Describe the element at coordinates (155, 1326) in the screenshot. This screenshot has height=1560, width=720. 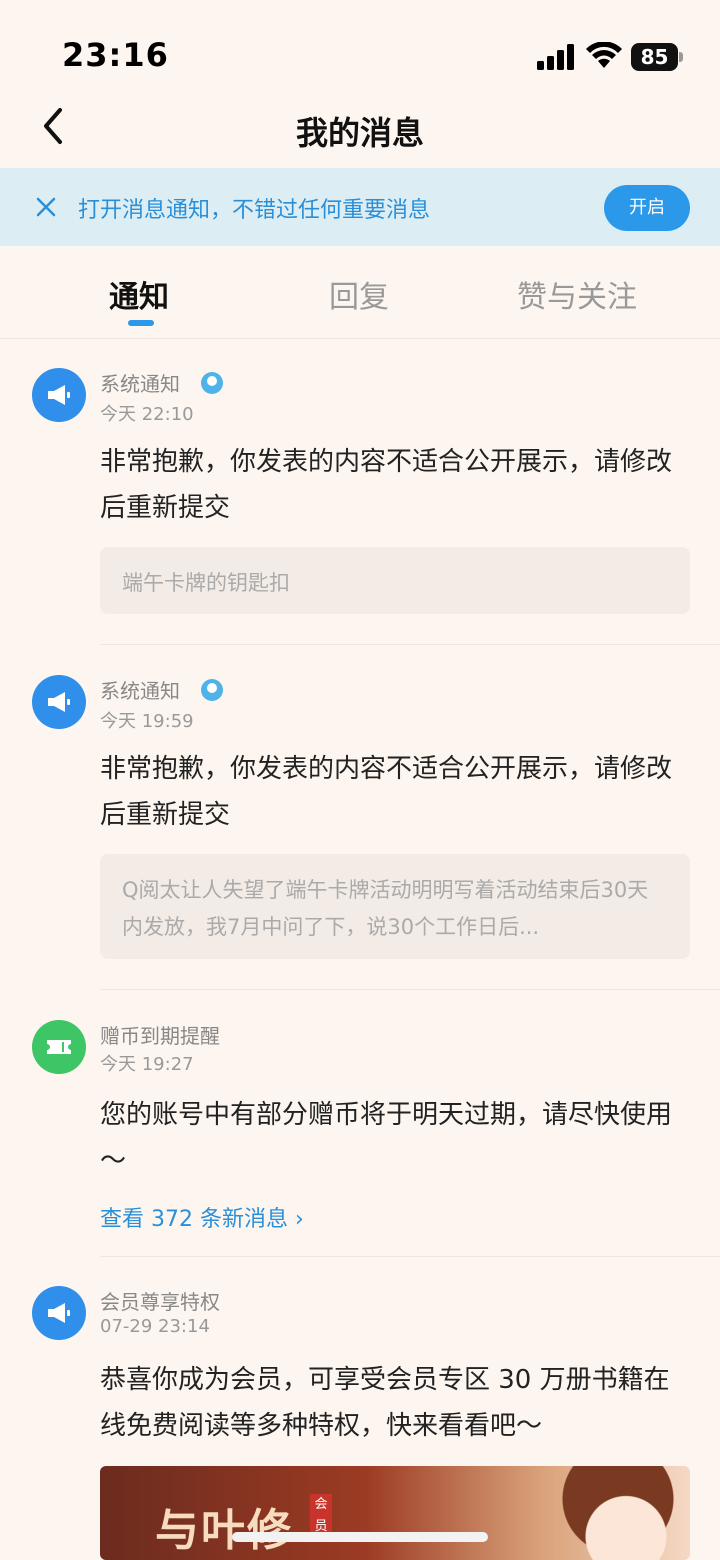
I see `message-time: 07-29 23:14` at that location.